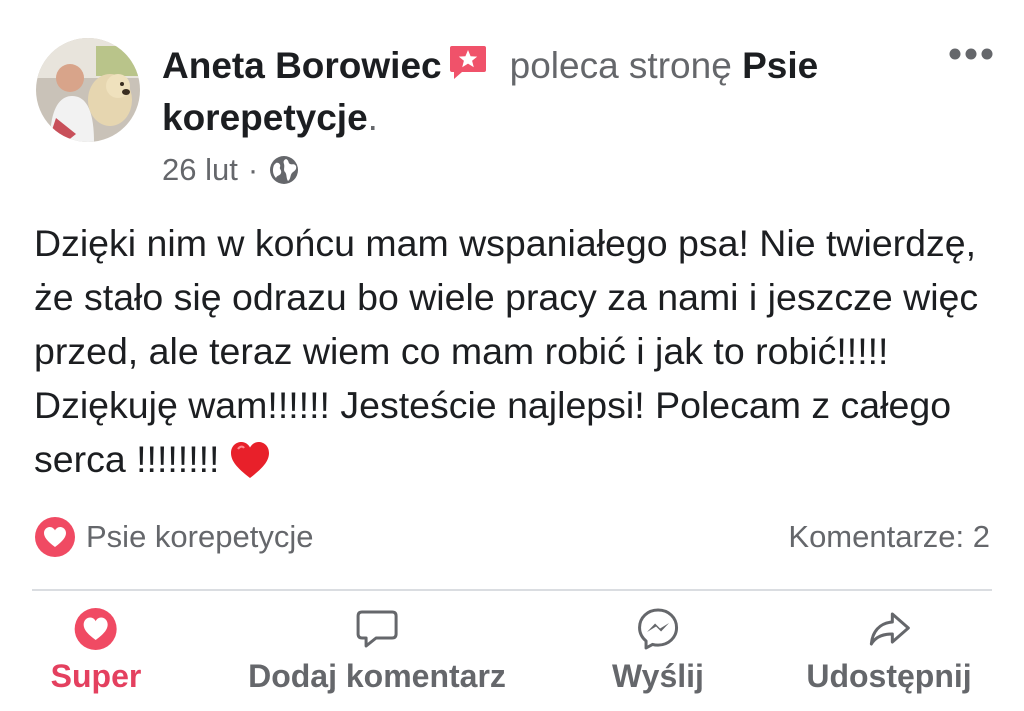 This screenshot has width=1024, height=711. What do you see at coordinates (377, 629) in the screenshot?
I see `comment-bubble-icon` at bounding box center [377, 629].